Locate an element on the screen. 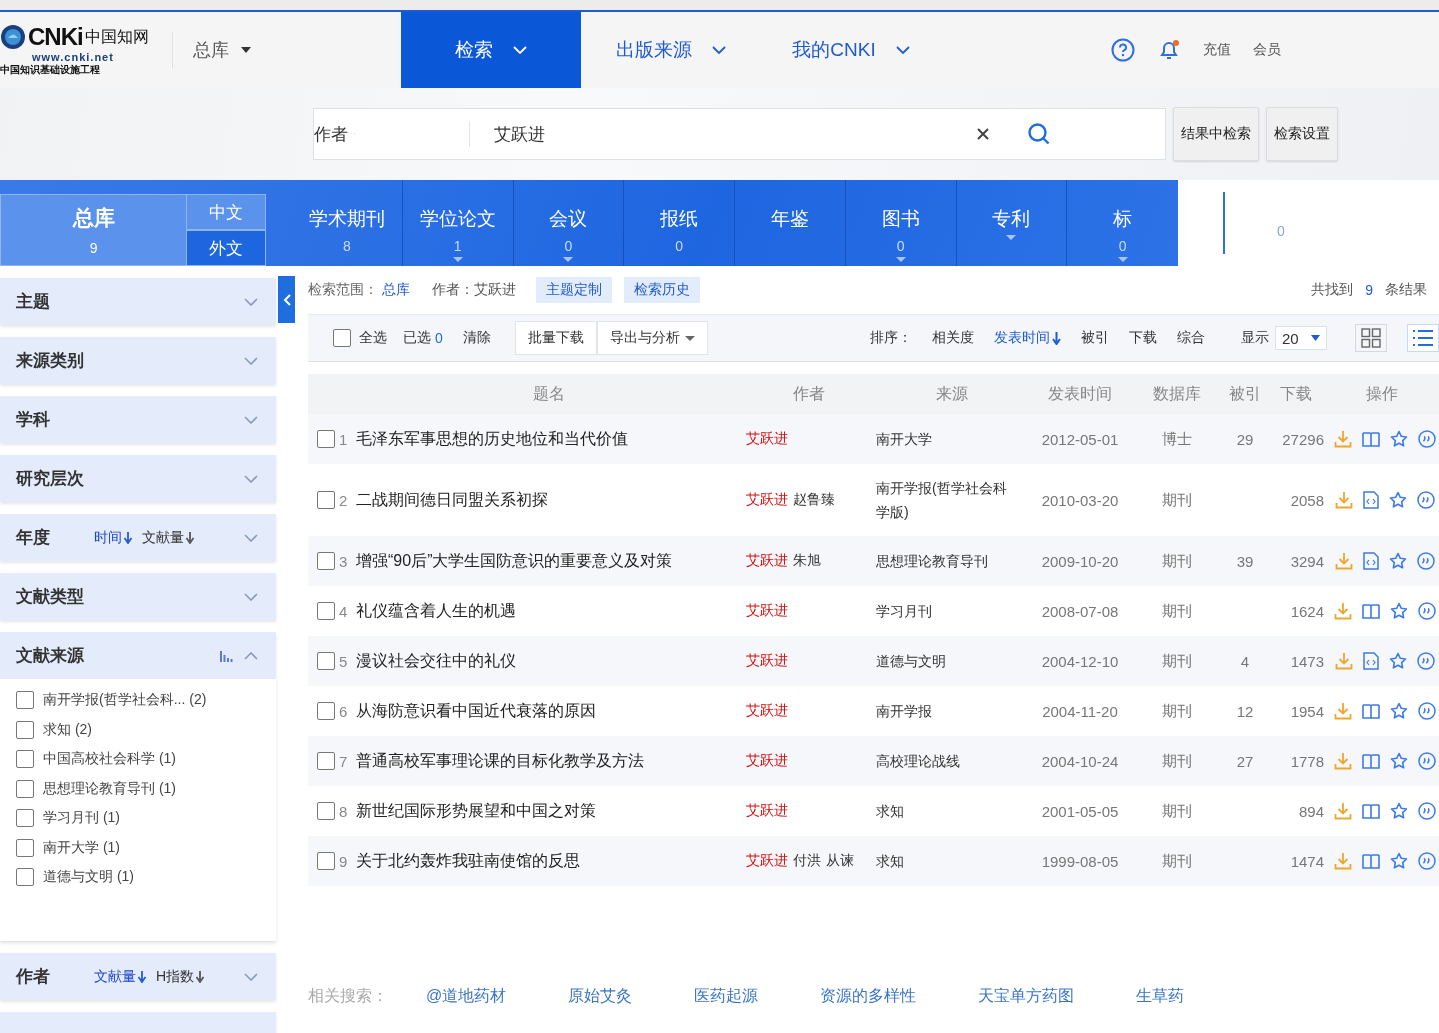 This screenshot has width=1439, height=1033. nav-tab: 我的CNKI is located at coordinates (851, 50).